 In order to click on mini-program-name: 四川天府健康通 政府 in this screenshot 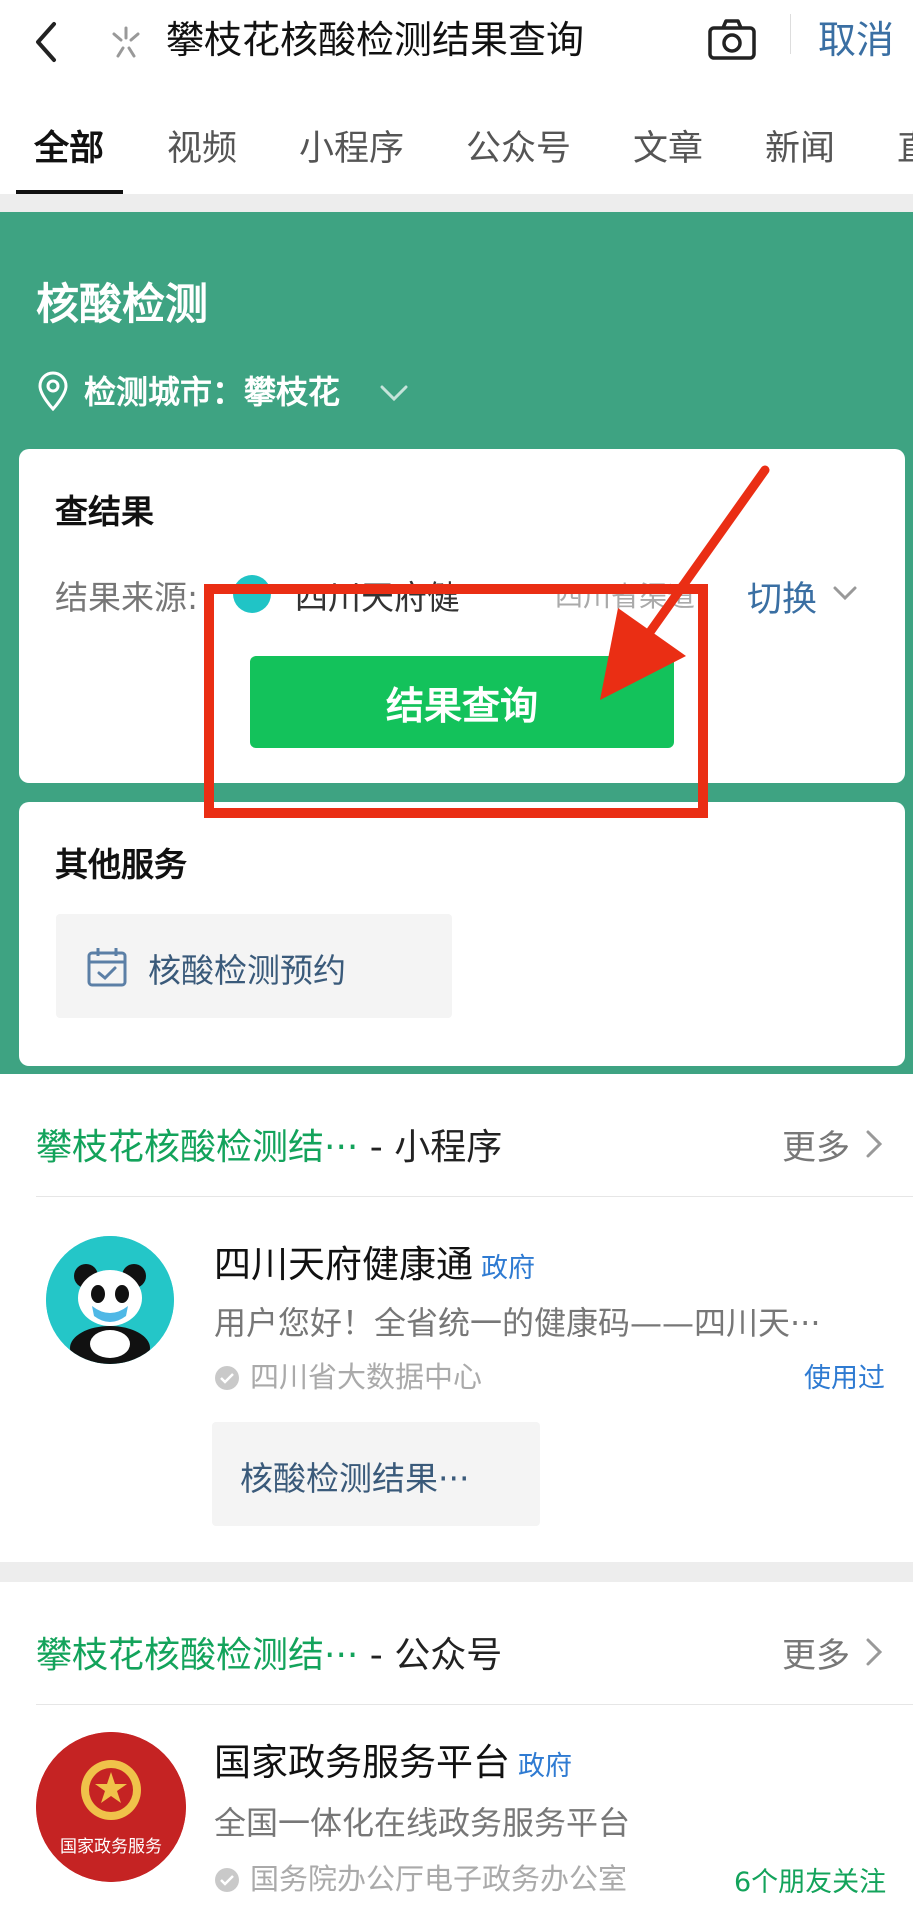, I will do `click(374, 1261)`.